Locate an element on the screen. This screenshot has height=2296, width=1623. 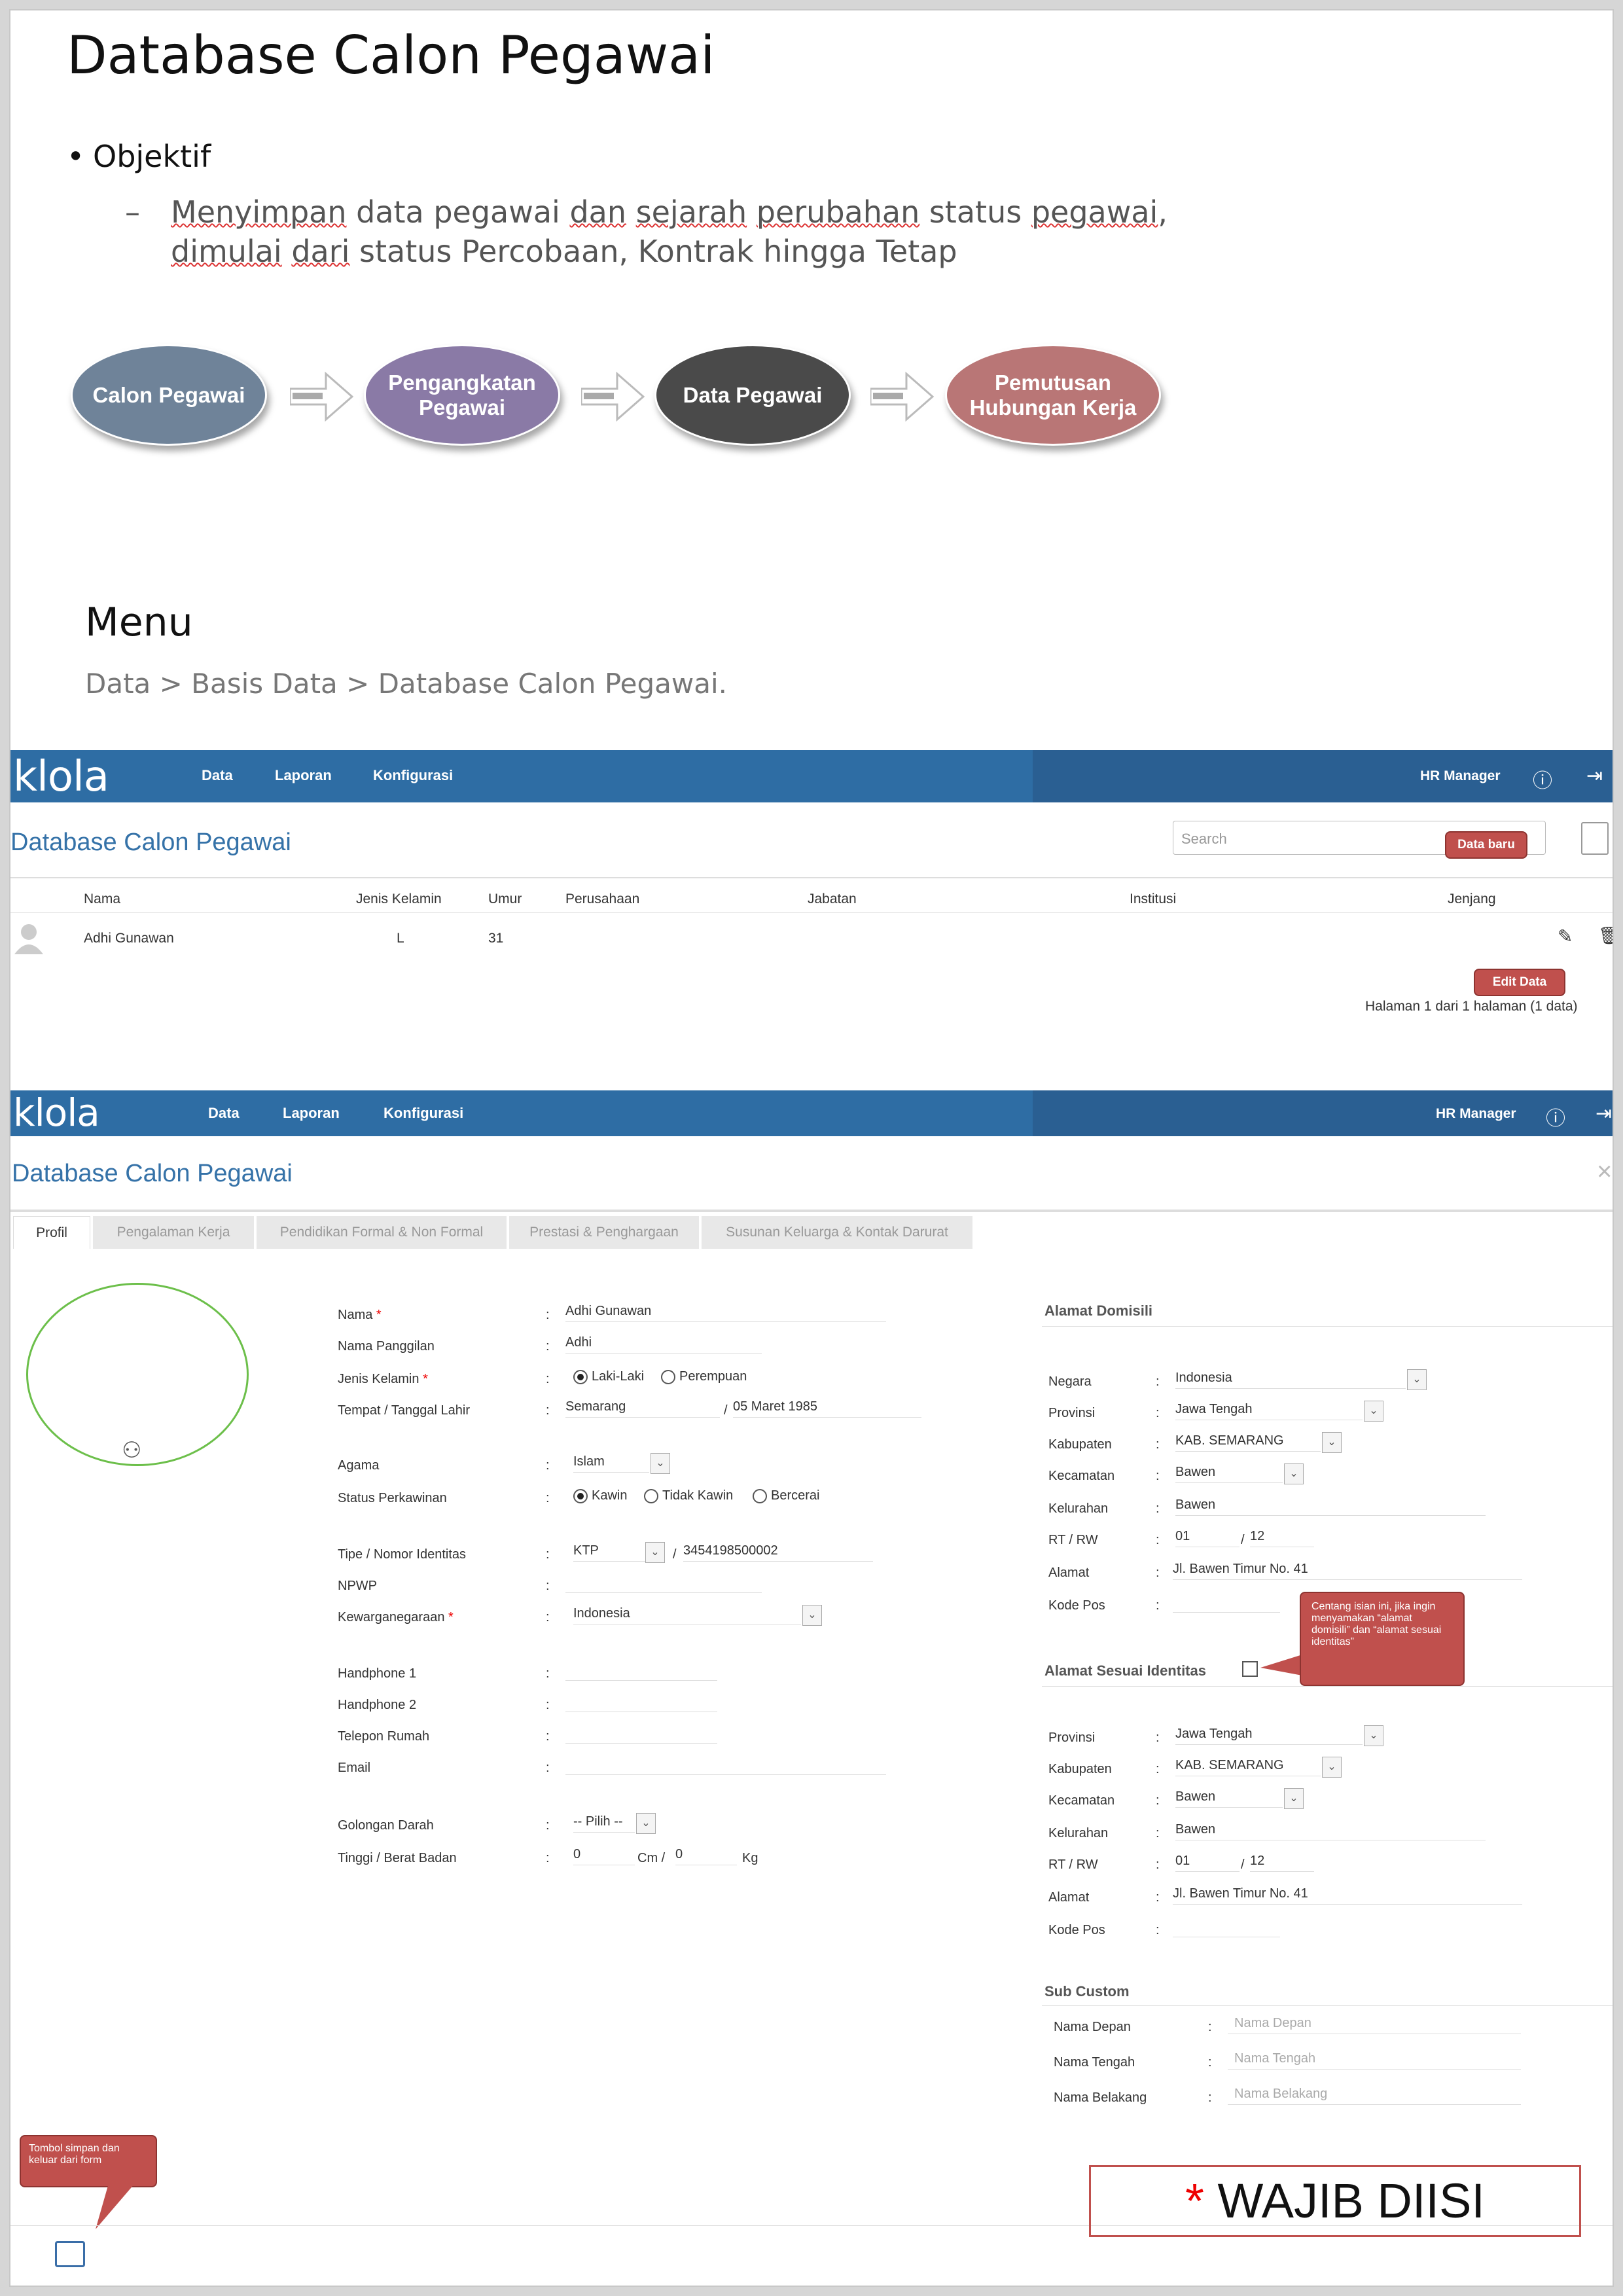
tinggi-field: 0 is located at coordinates (604, 1854).